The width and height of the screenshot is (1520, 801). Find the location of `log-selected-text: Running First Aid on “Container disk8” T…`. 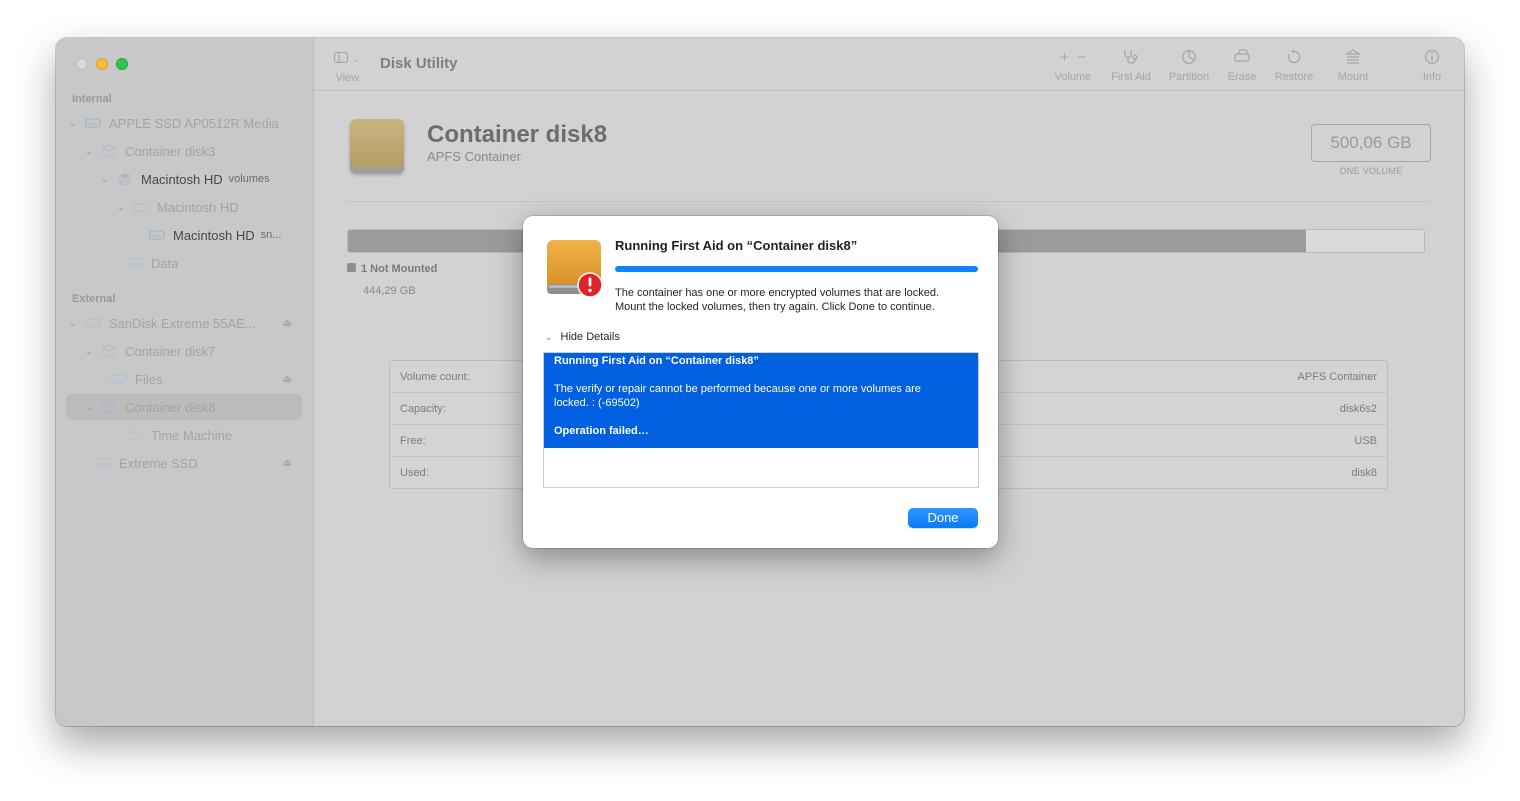

log-selected-text: Running First Aid on “Container disk8” T… is located at coordinates (761, 400).